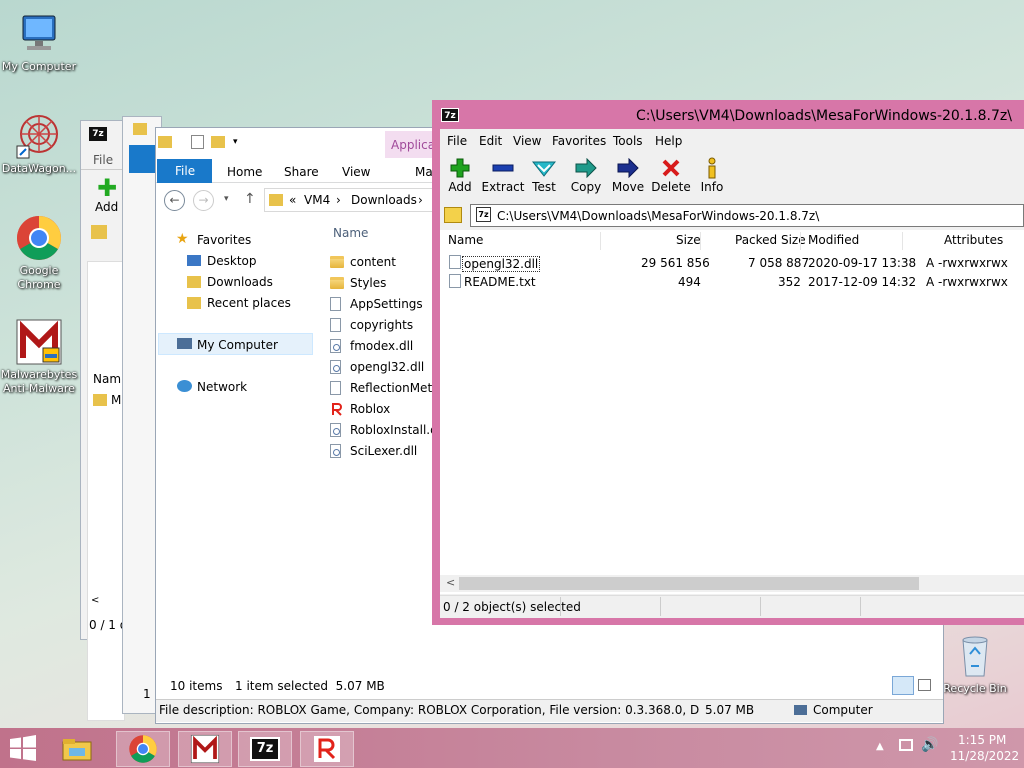 The image size is (1024, 768). I want to click on delete-button-label: Delete, so click(671, 187).